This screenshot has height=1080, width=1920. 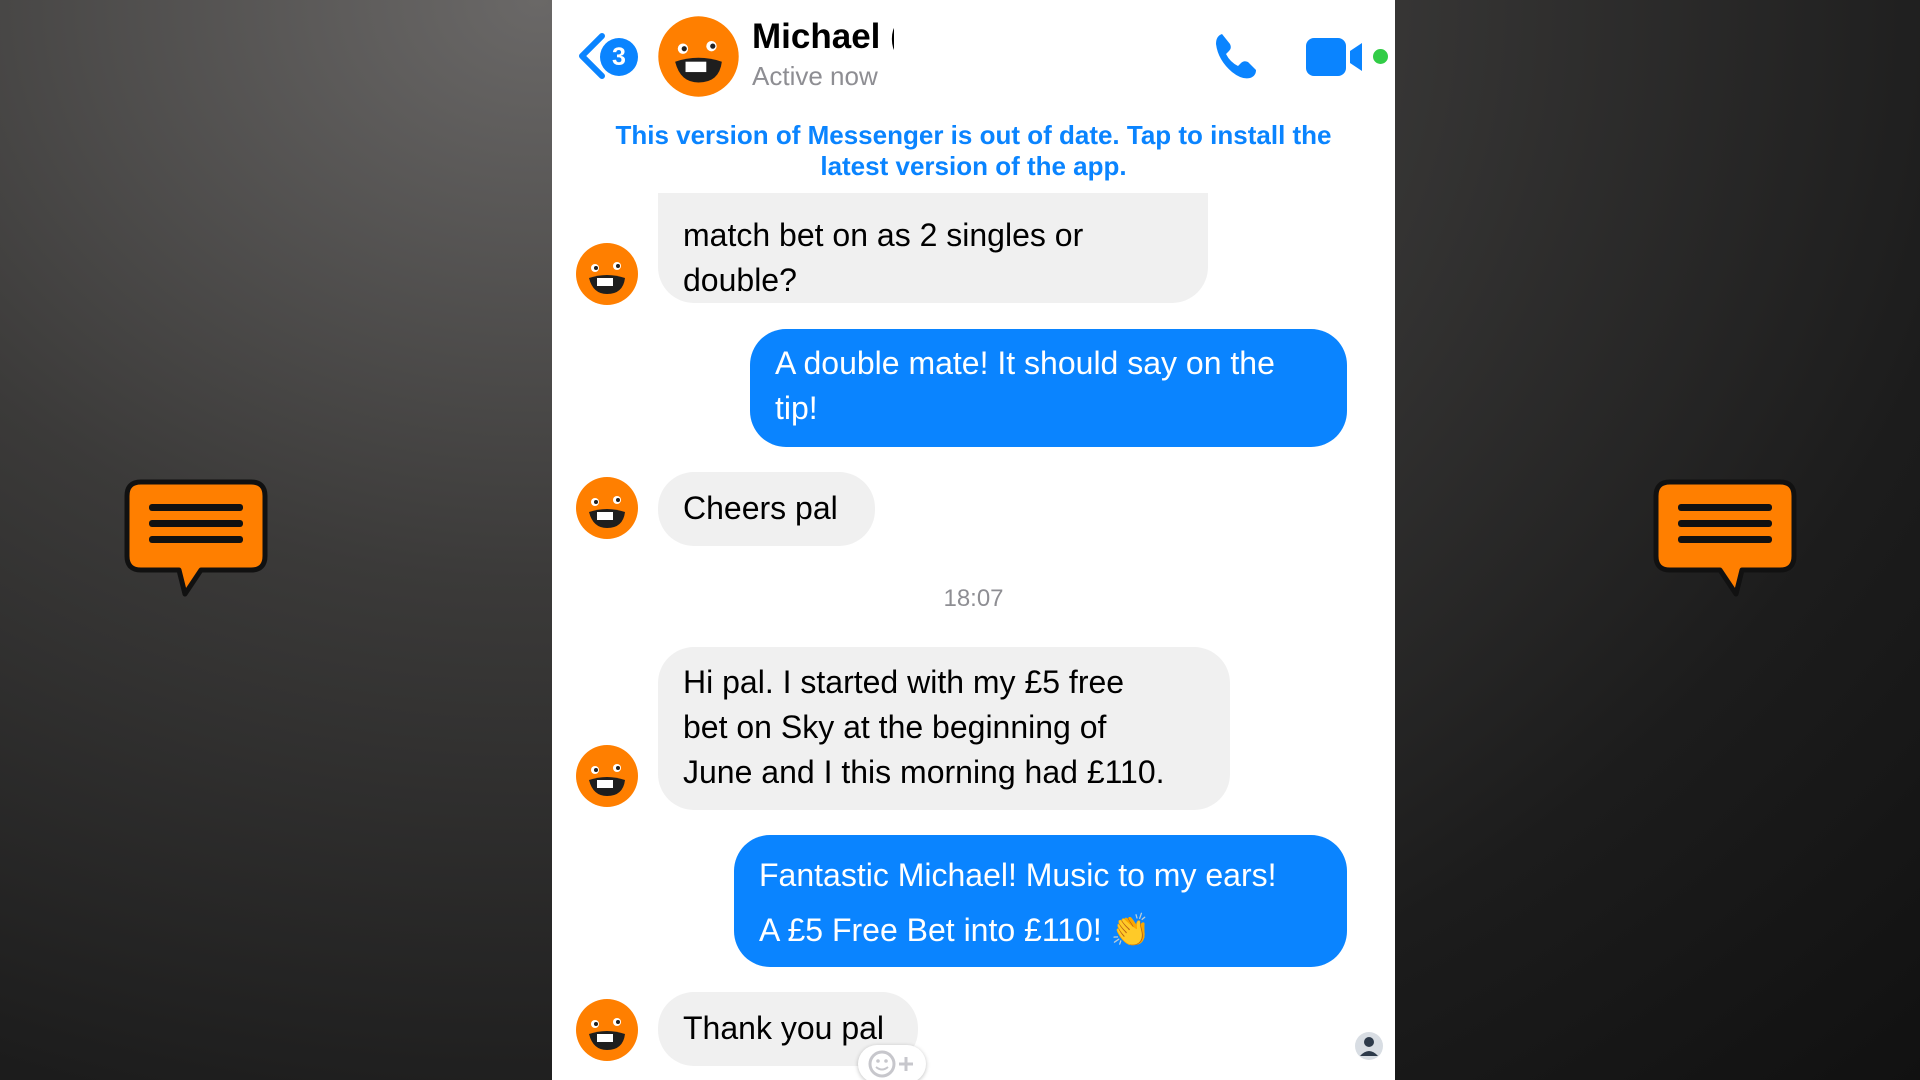 What do you see at coordinates (892, 1062) in the screenshot?
I see `add-reaction-icon` at bounding box center [892, 1062].